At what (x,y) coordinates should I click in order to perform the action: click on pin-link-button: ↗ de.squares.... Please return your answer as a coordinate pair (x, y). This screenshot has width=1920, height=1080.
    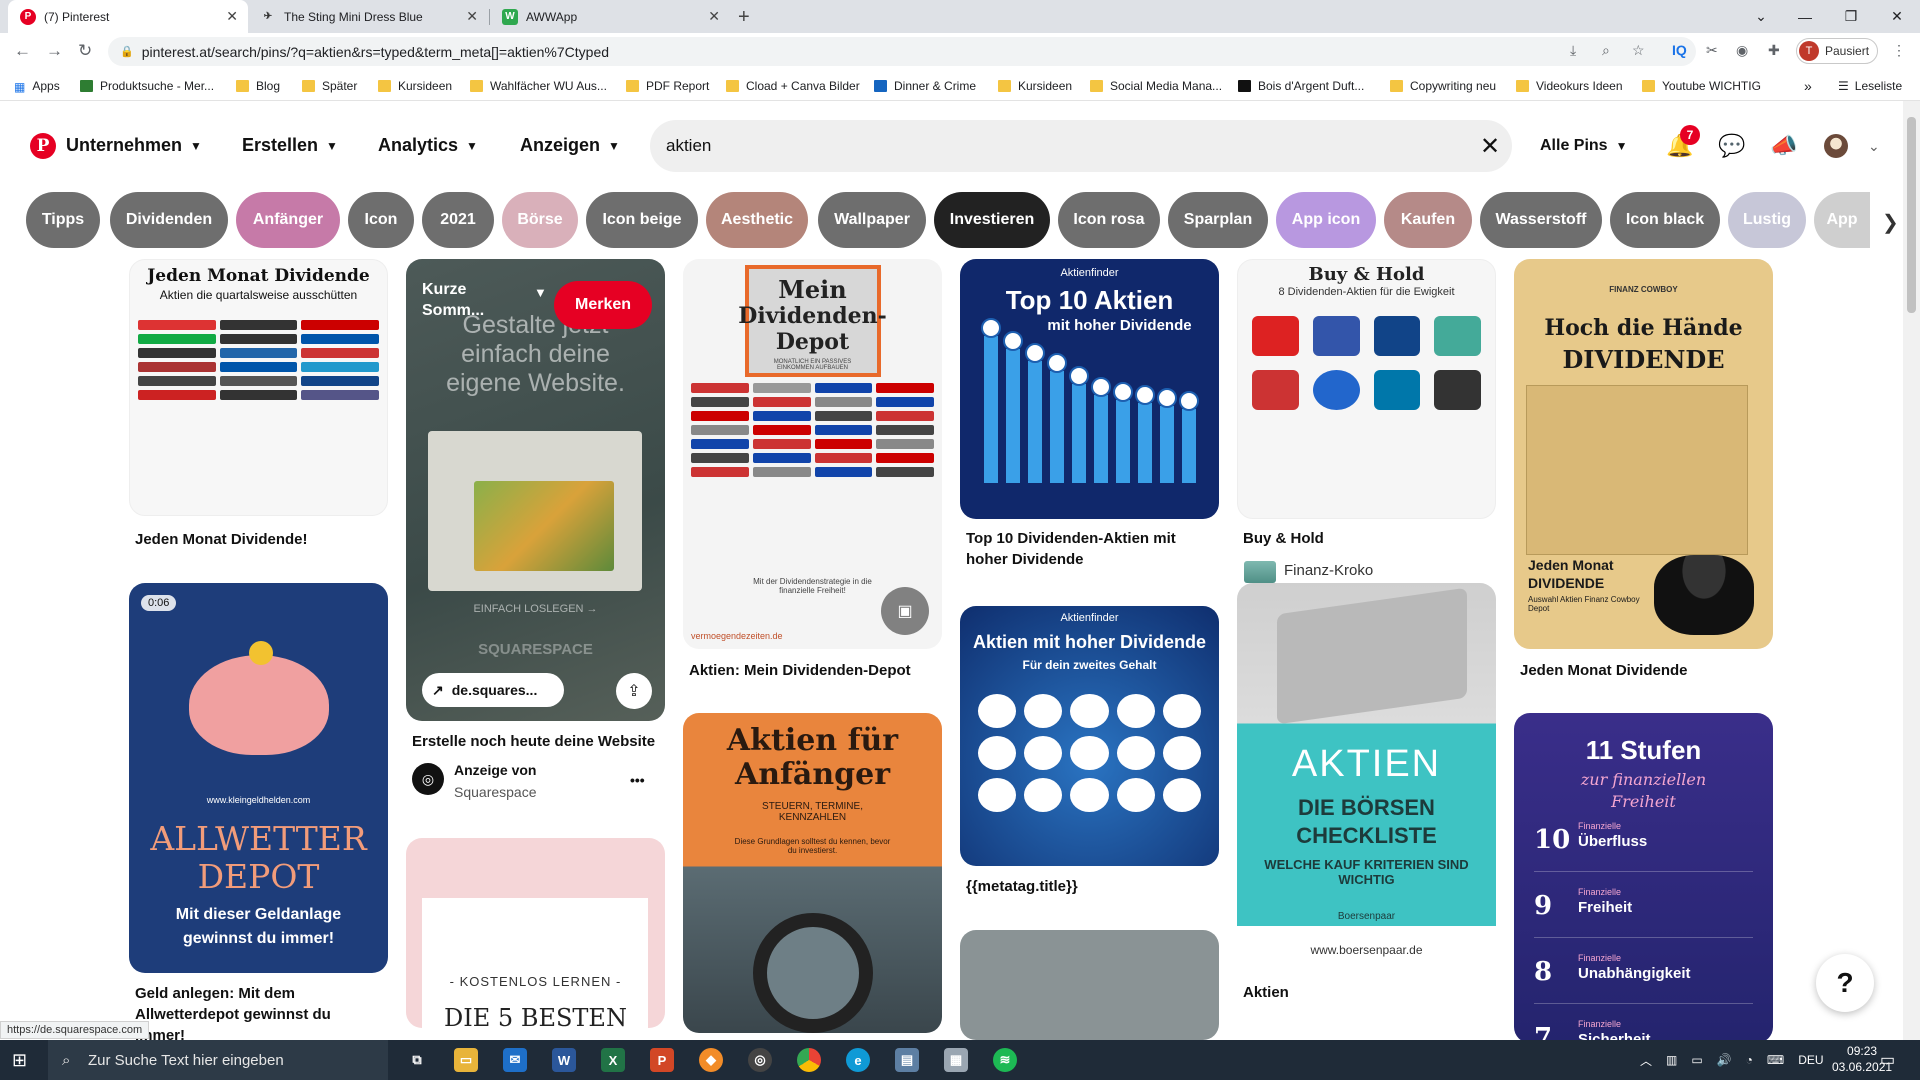
    Looking at the image, I should click on (493, 690).